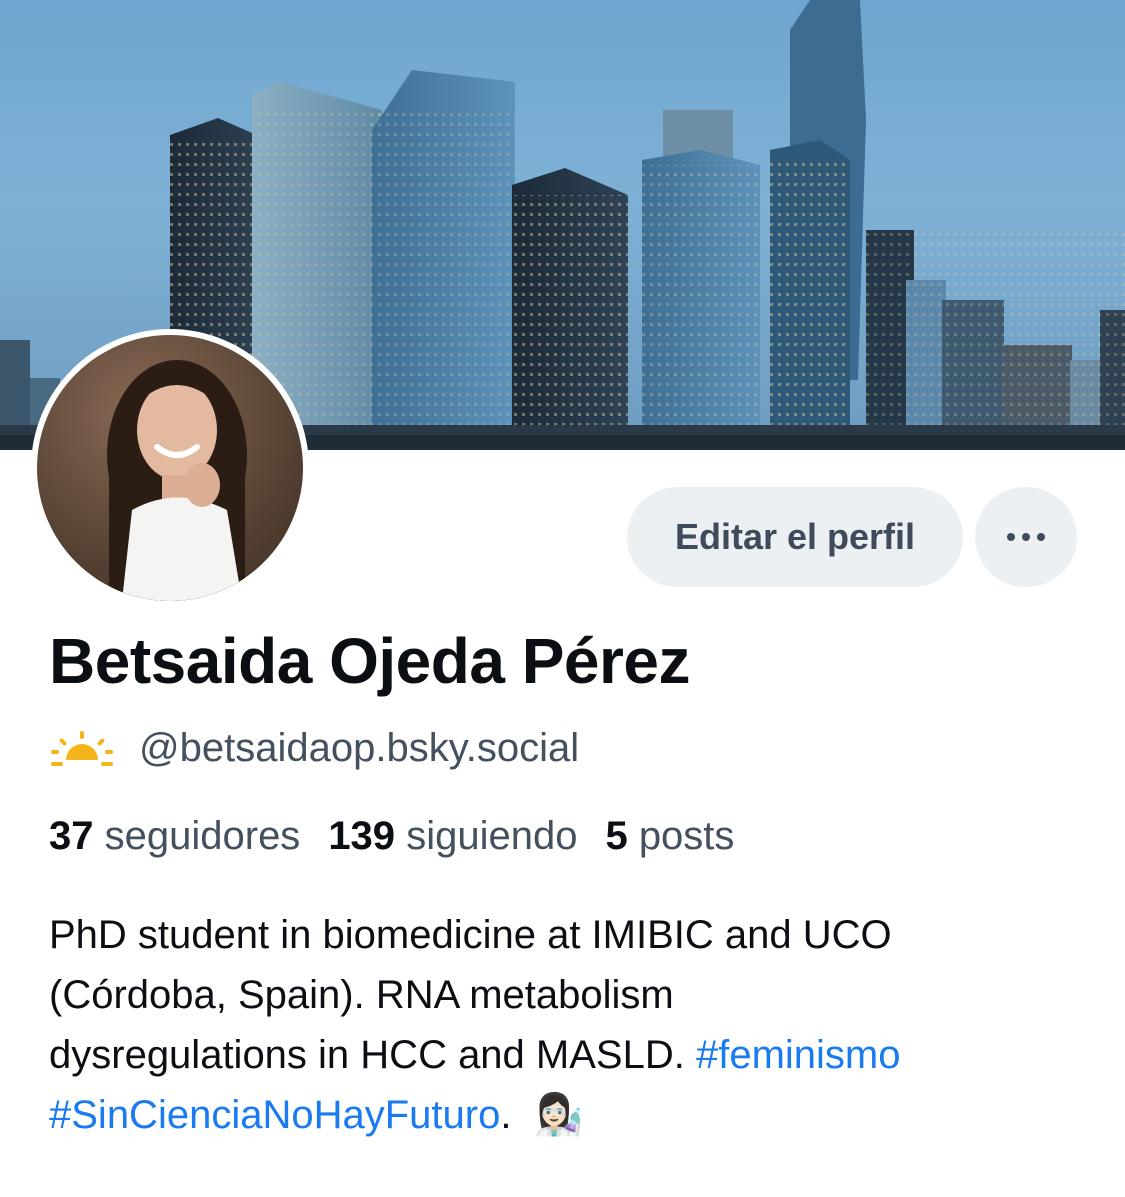 The image size is (1125, 1197). Describe the element at coordinates (367, 1055) in the screenshot. I see `bio-line-3-text: dysregulations in HCC and MASLD.` at that location.